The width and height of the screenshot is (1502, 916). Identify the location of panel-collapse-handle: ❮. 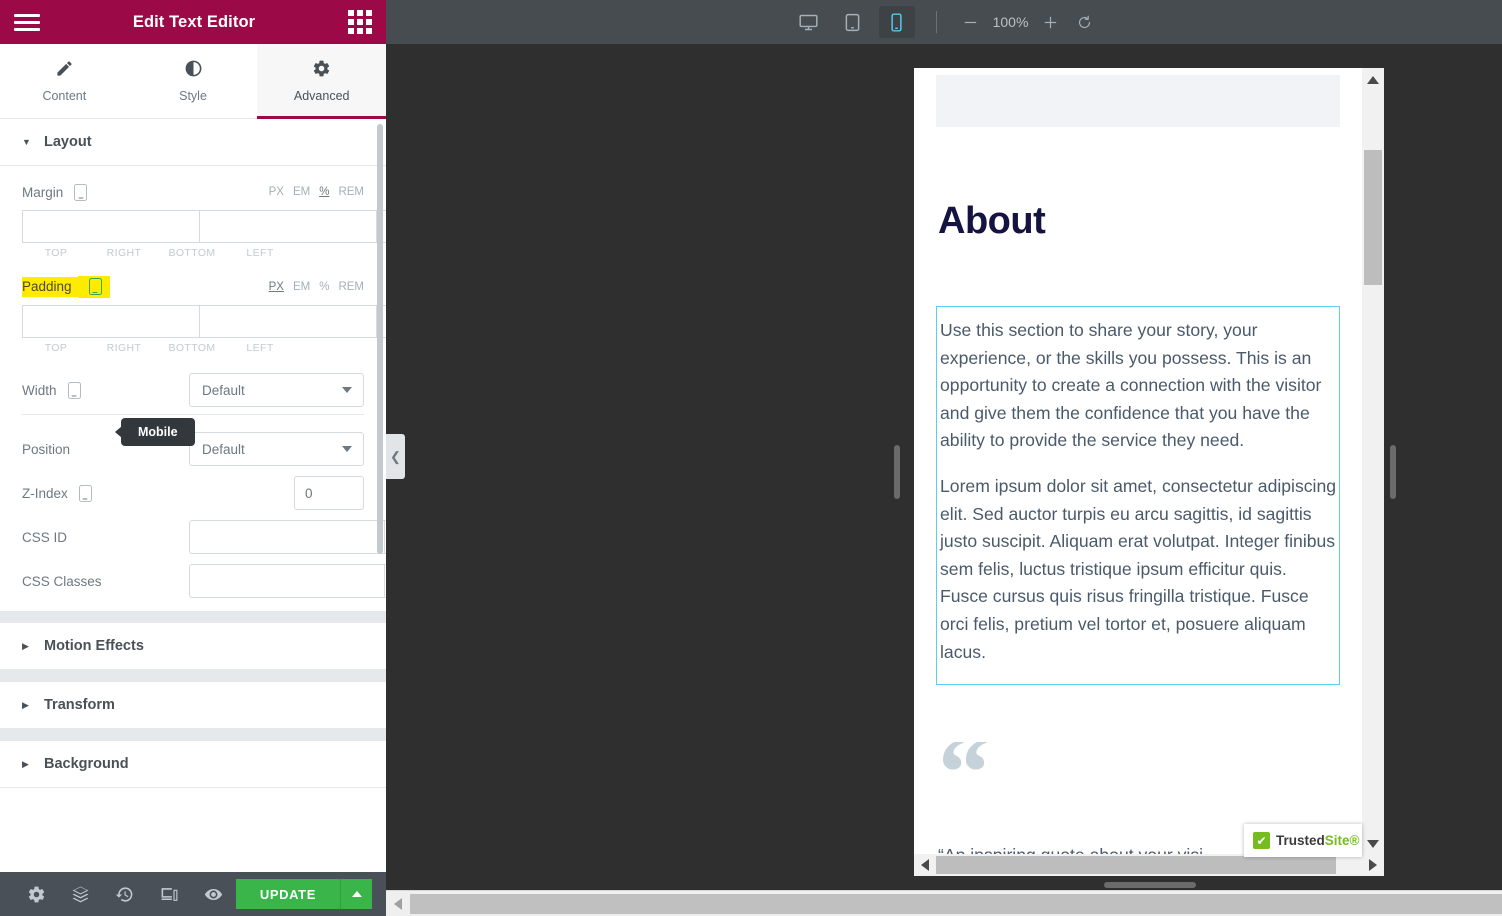
(395, 456).